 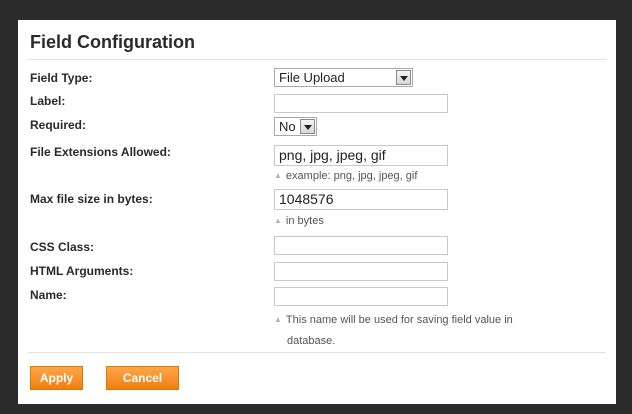 What do you see at coordinates (361, 245) in the screenshot?
I see `css-class-input` at bounding box center [361, 245].